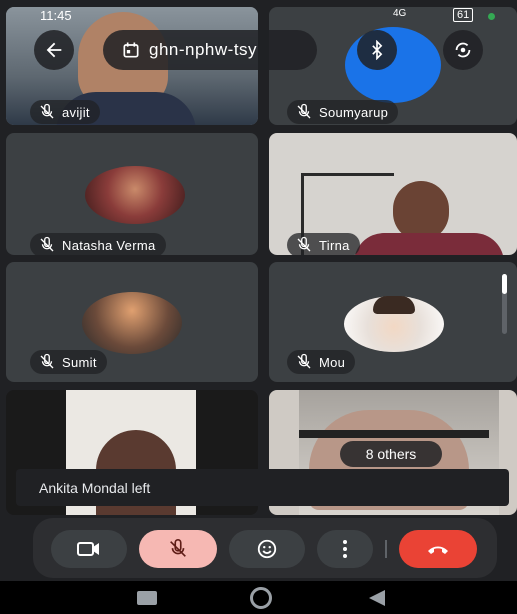 This screenshot has height=614, width=517. I want to click on participant-left-toast: Ankita Mondal left, so click(262, 487).